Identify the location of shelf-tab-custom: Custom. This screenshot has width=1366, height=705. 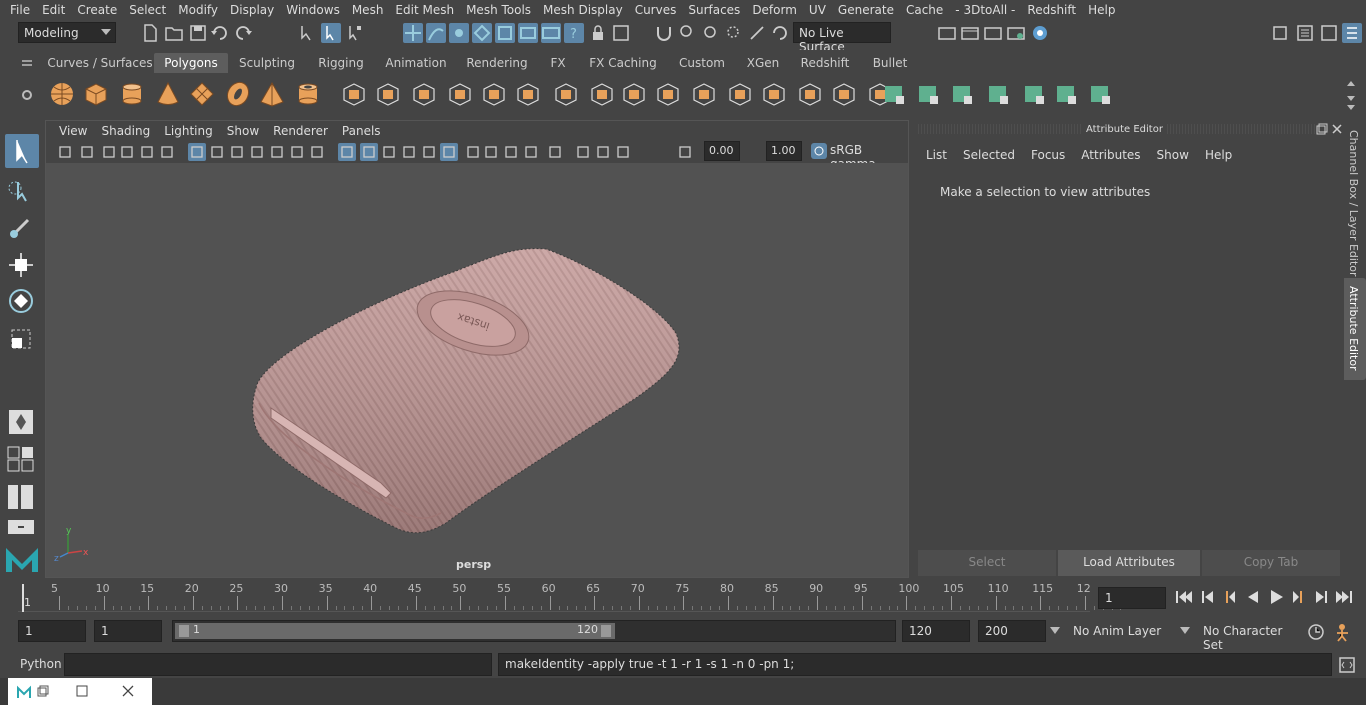
(702, 63).